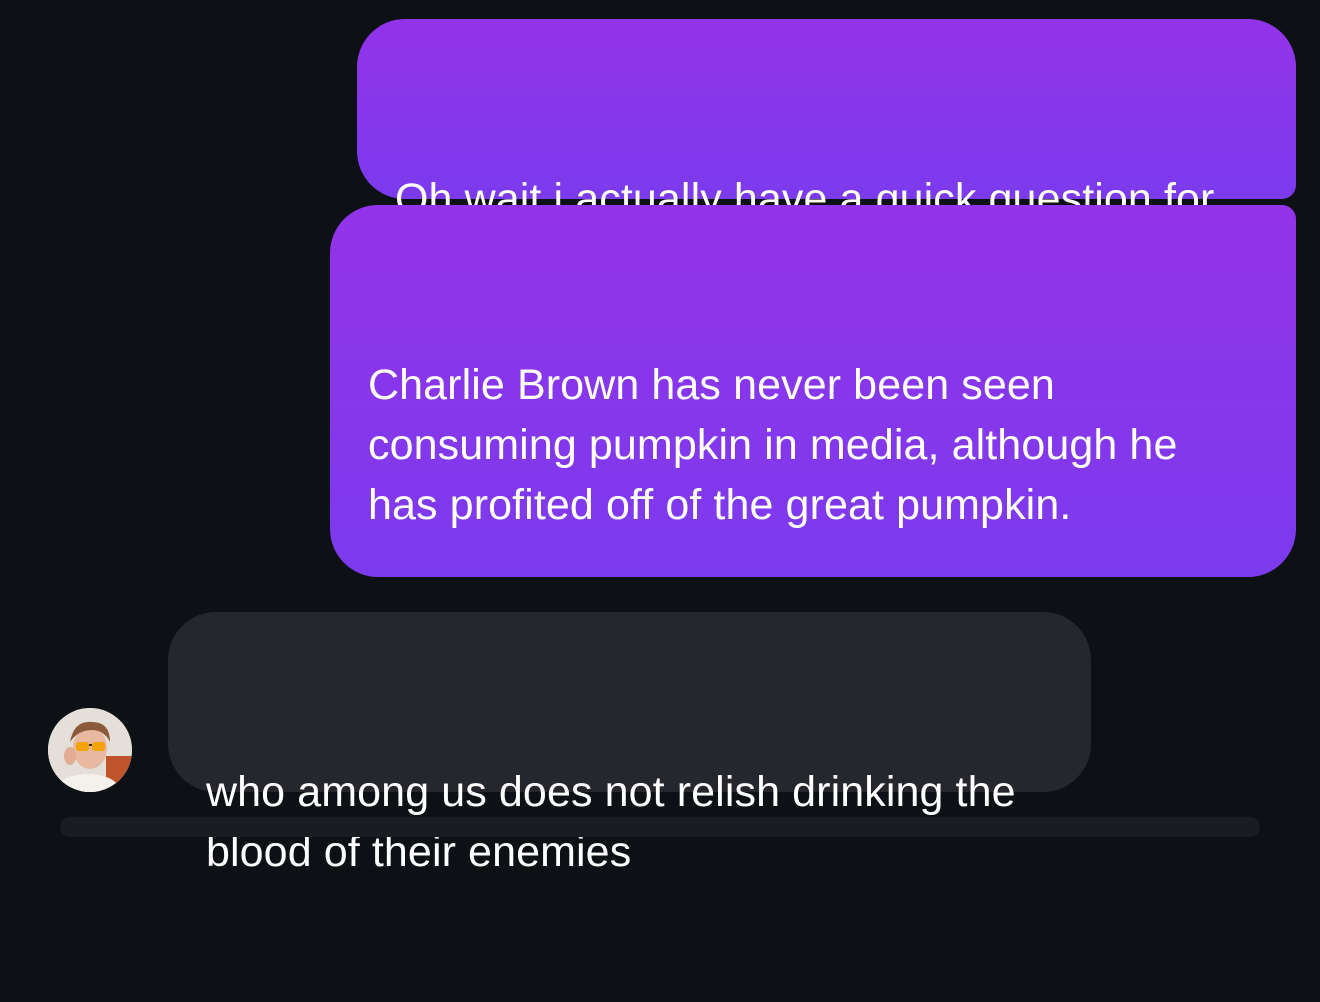 This screenshot has height=1002, width=1320. I want to click on composer-bar, so click(660, 827).